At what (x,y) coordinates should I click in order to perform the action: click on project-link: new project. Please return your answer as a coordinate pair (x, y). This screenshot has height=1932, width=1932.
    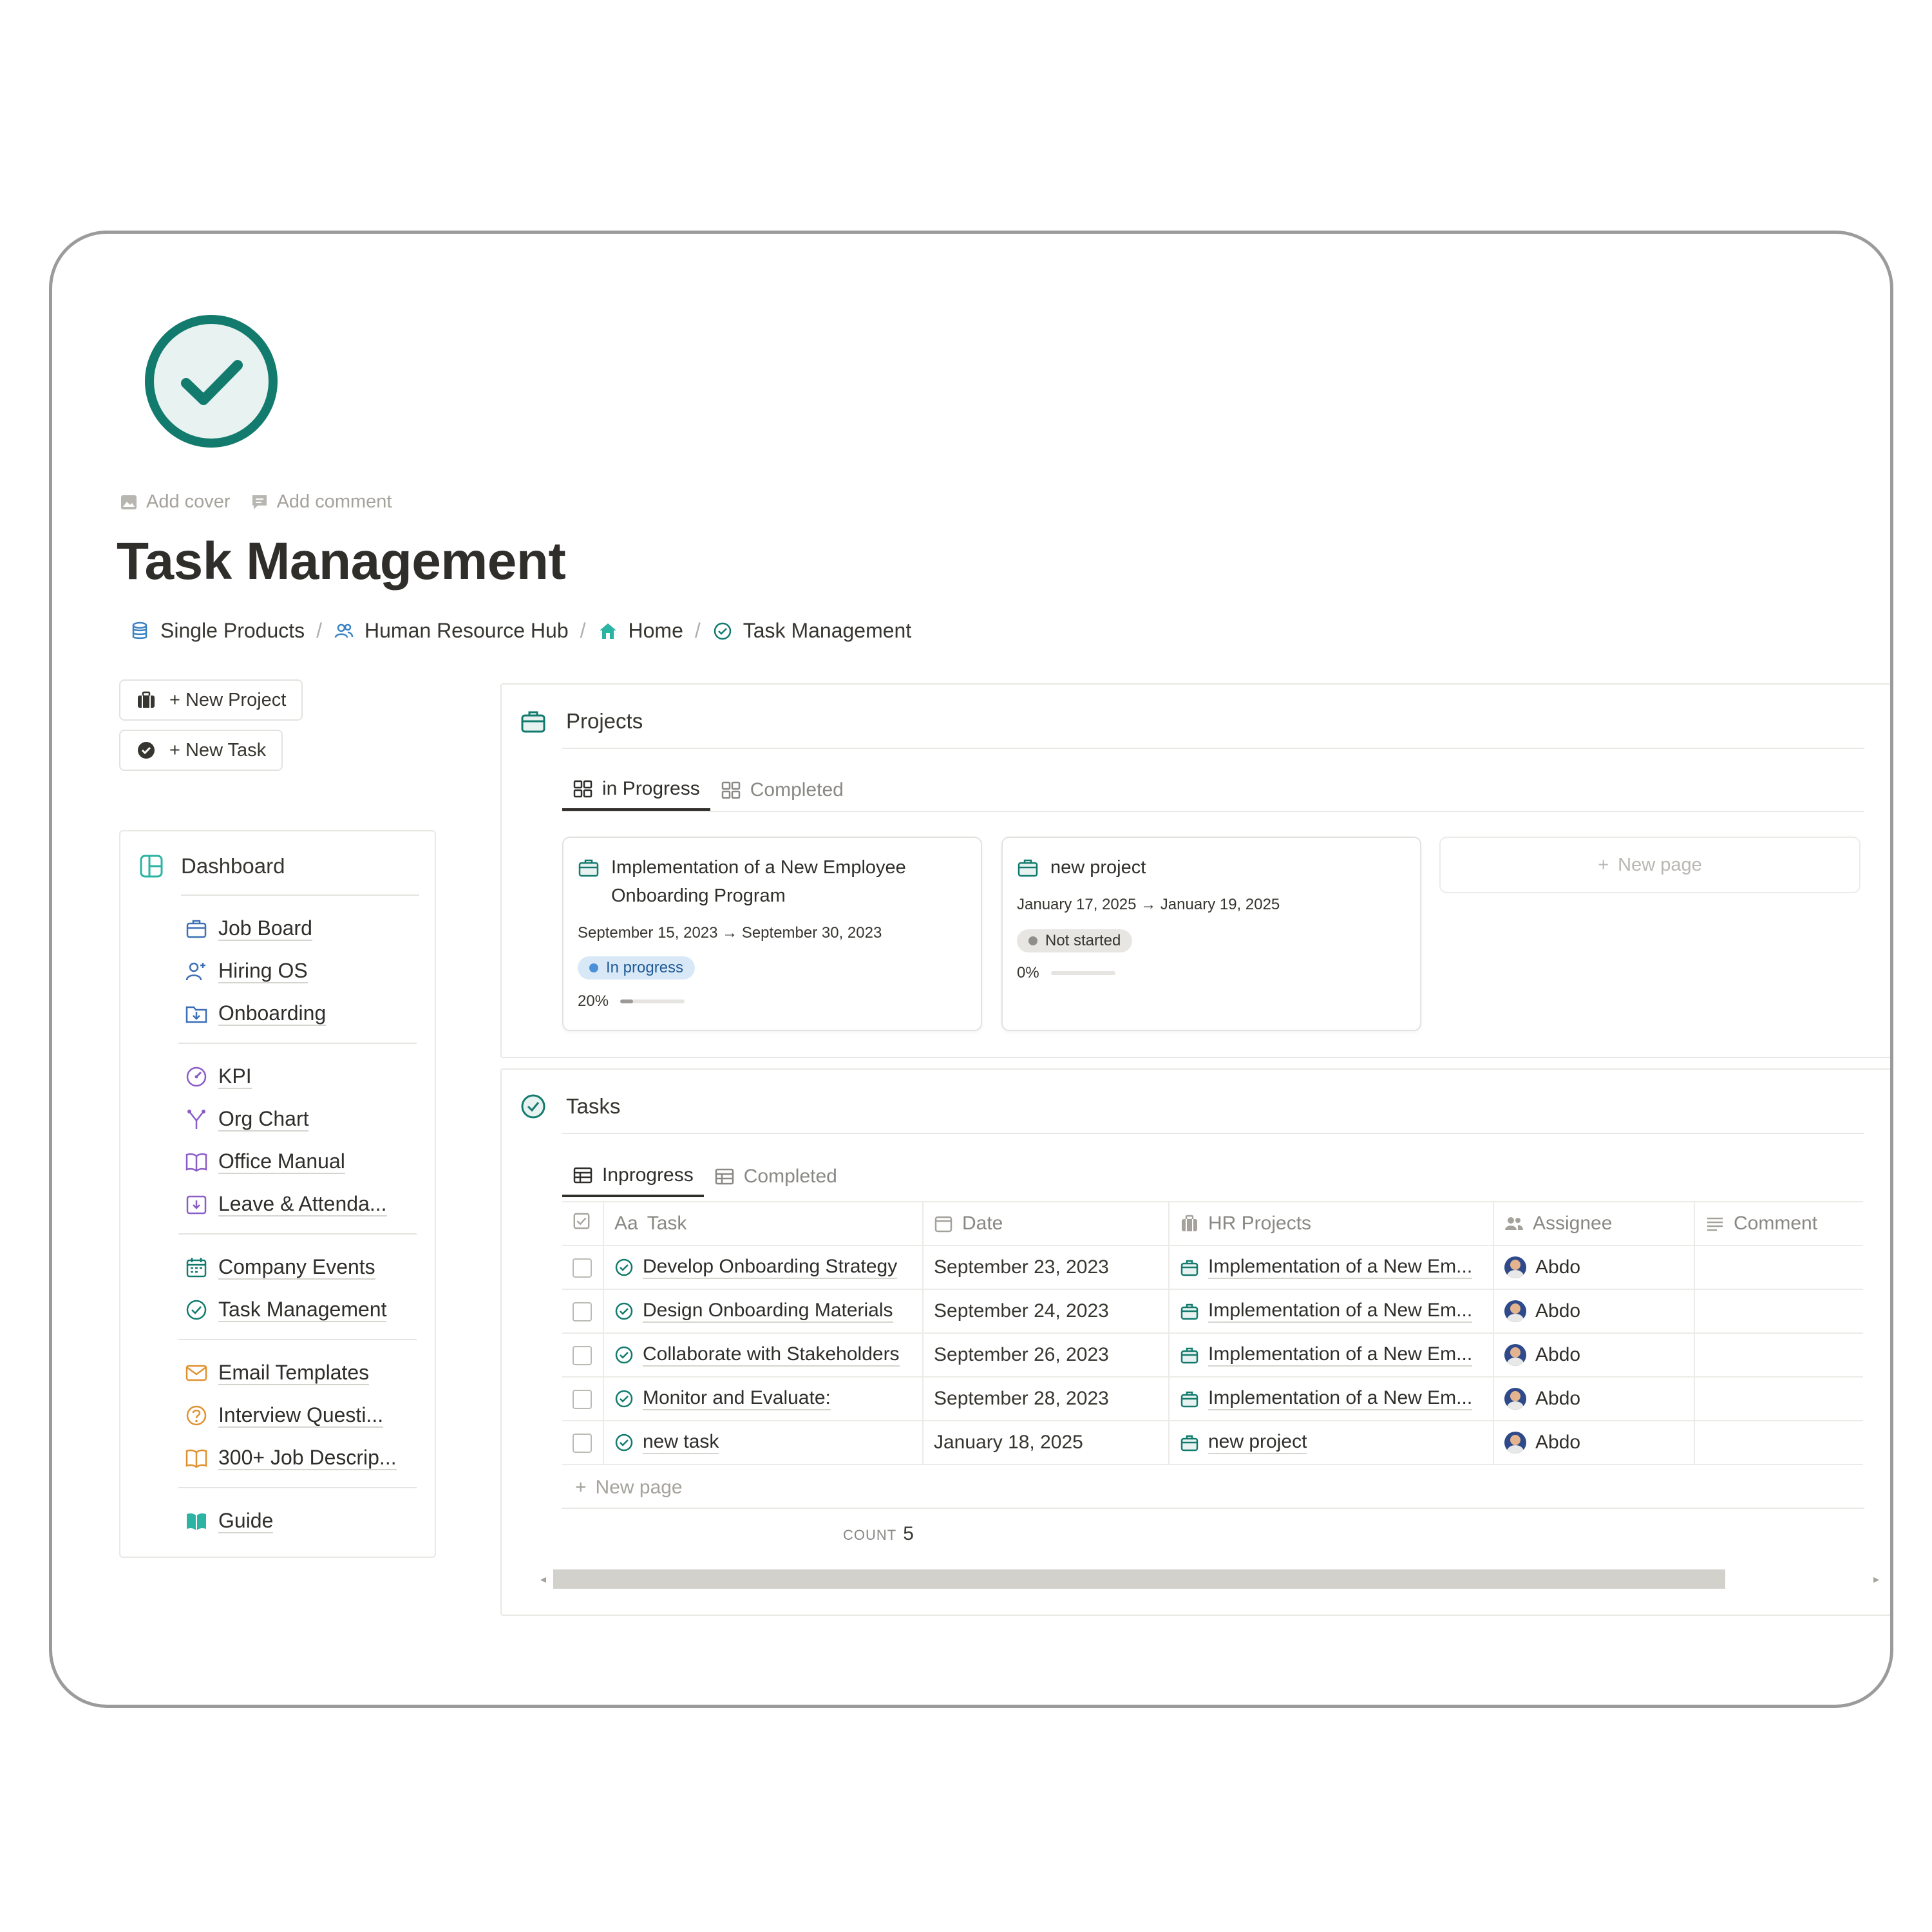
    Looking at the image, I should click on (1257, 1443).